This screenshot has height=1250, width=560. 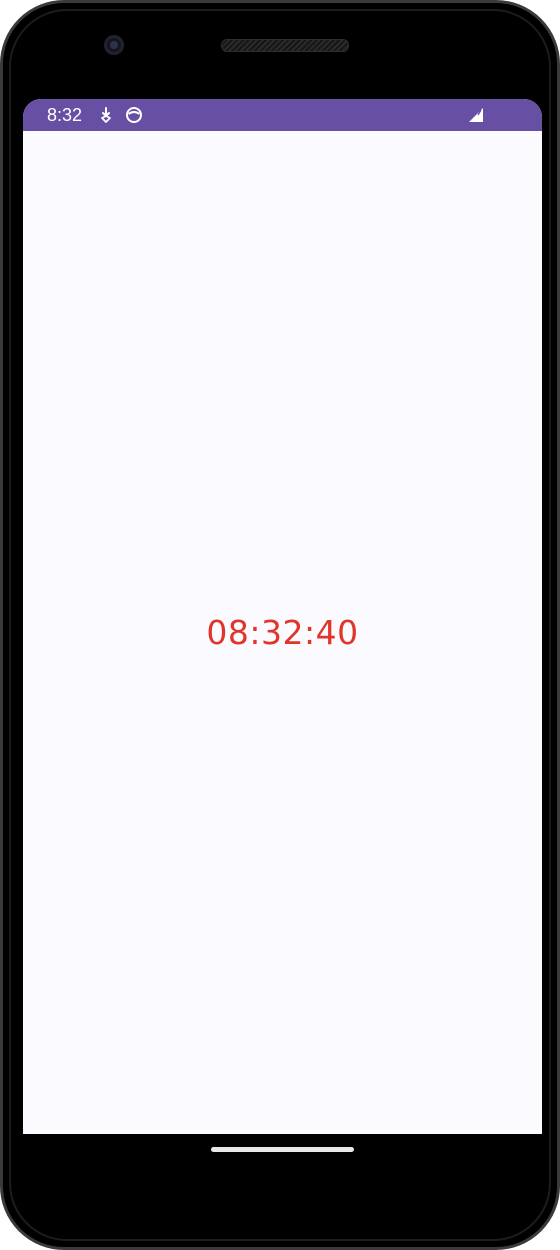 What do you see at coordinates (285, 45) in the screenshot?
I see `earpiece-speaker` at bounding box center [285, 45].